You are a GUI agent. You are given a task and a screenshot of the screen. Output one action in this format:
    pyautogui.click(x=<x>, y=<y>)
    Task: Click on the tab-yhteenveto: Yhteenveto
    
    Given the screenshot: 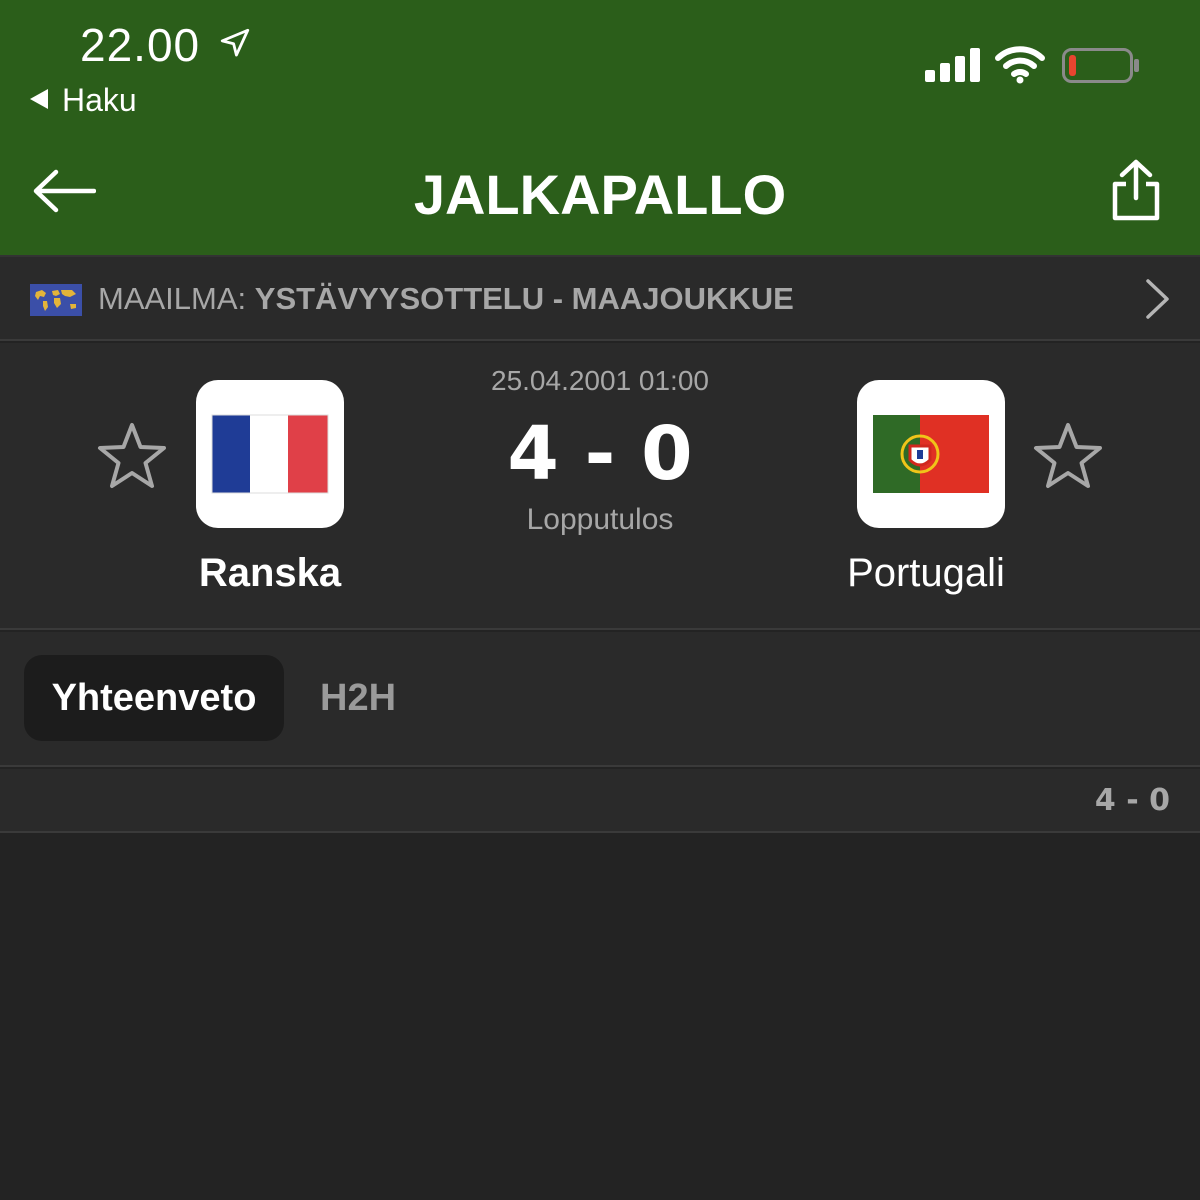 What is the action you would take?
    pyautogui.click(x=154, y=698)
    